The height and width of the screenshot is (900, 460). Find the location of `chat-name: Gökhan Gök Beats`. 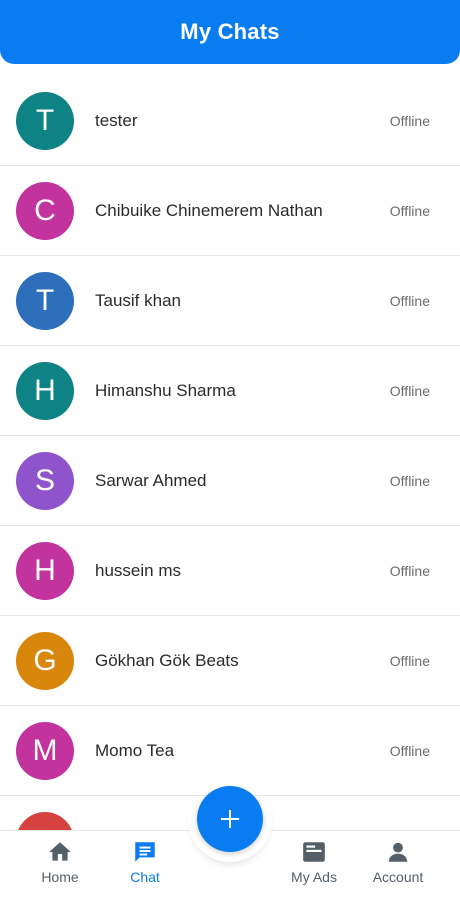

chat-name: Gökhan Gök Beats is located at coordinates (167, 660).